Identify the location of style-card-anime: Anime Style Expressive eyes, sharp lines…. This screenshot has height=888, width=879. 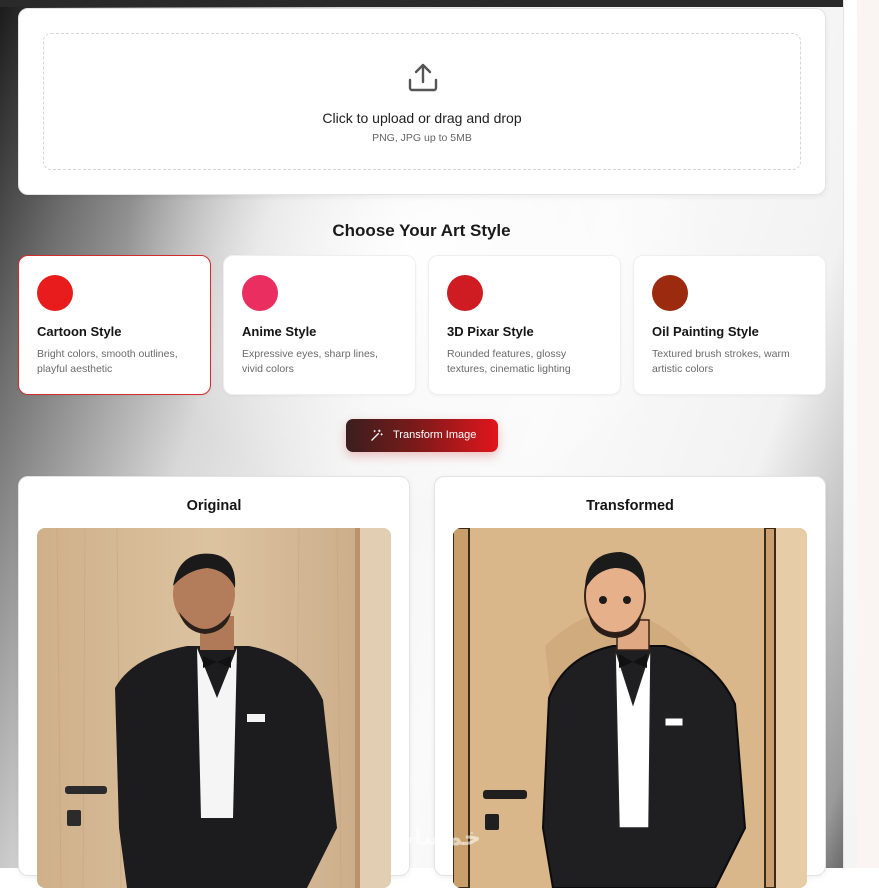
(319, 325).